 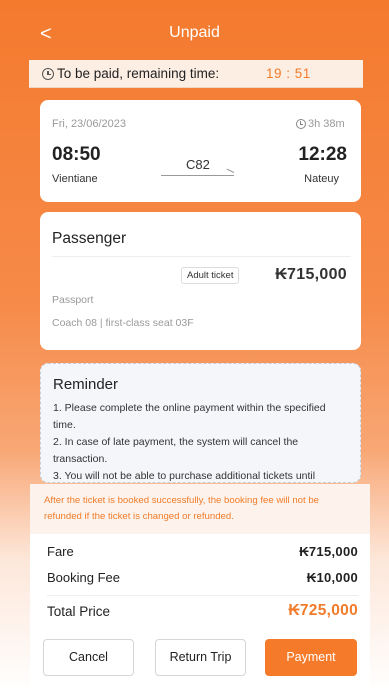 I want to click on document-type: Passport, so click(x=73, y=300).